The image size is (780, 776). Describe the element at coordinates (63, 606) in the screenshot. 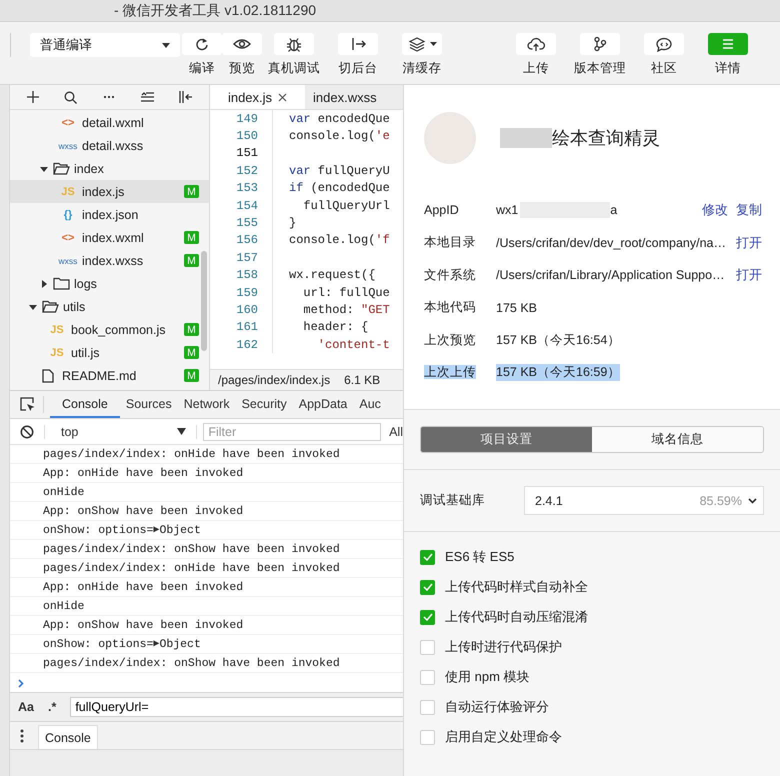

I see `log-message: onHide` at that location.